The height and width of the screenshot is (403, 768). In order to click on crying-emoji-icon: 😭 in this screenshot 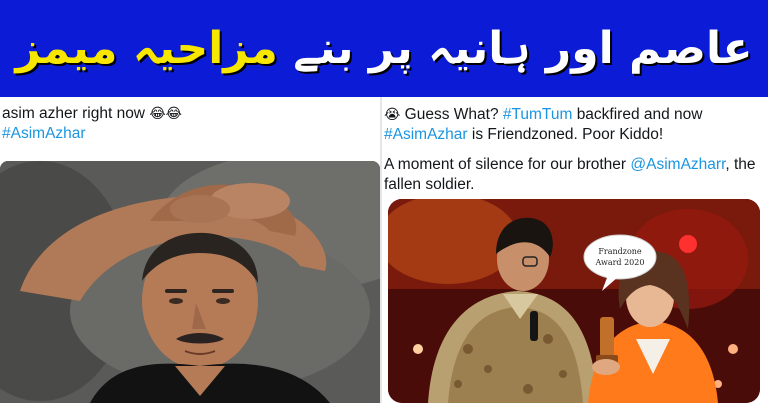, I will do `click(392, 115)`.